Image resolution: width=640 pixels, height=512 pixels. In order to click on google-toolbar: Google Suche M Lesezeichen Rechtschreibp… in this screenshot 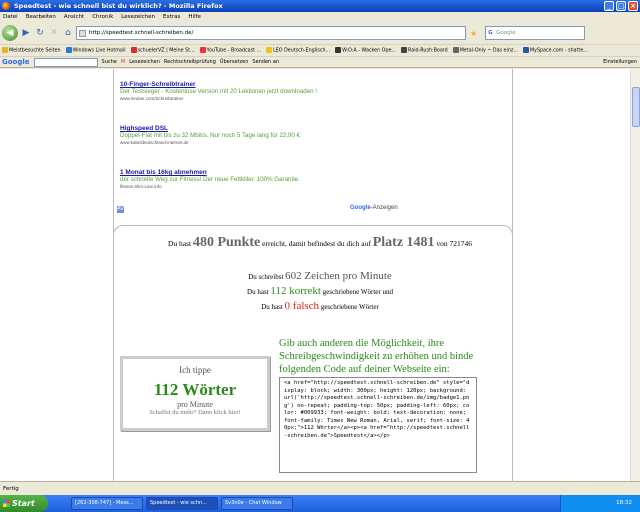, I will do `click(320, 62)`.